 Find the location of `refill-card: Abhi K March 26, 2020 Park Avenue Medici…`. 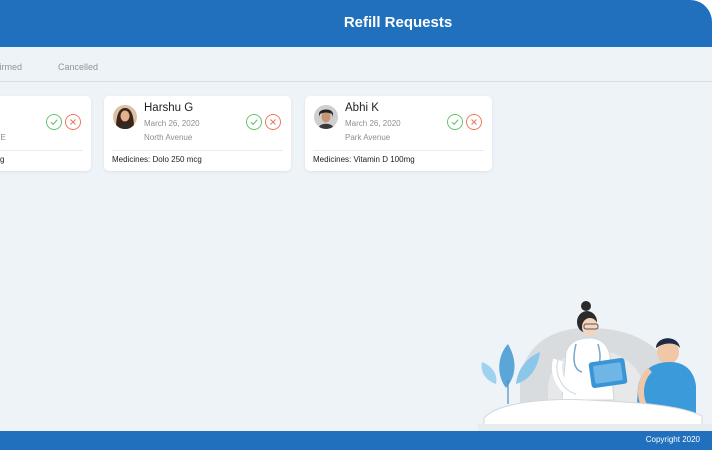

refill-card: Abhi K March 26, 2020 Park Avenue Medici… is located at coordinates (398, 133).